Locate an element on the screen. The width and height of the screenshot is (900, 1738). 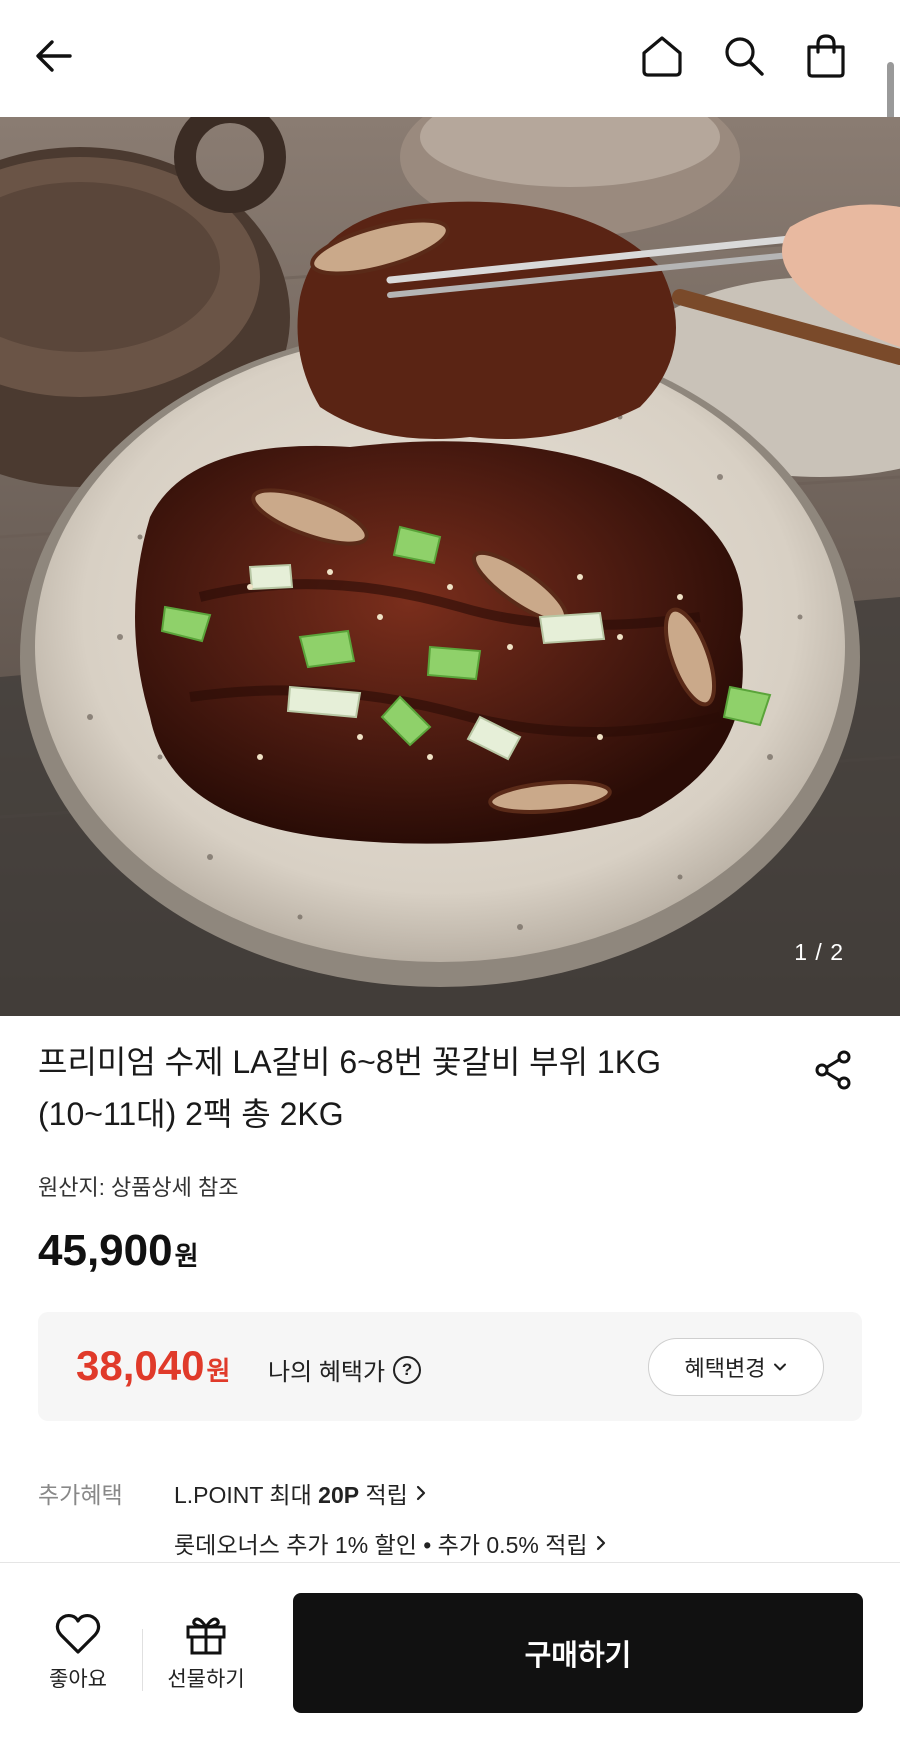
chevron-down-icon is located at coordinates (780, 1367).